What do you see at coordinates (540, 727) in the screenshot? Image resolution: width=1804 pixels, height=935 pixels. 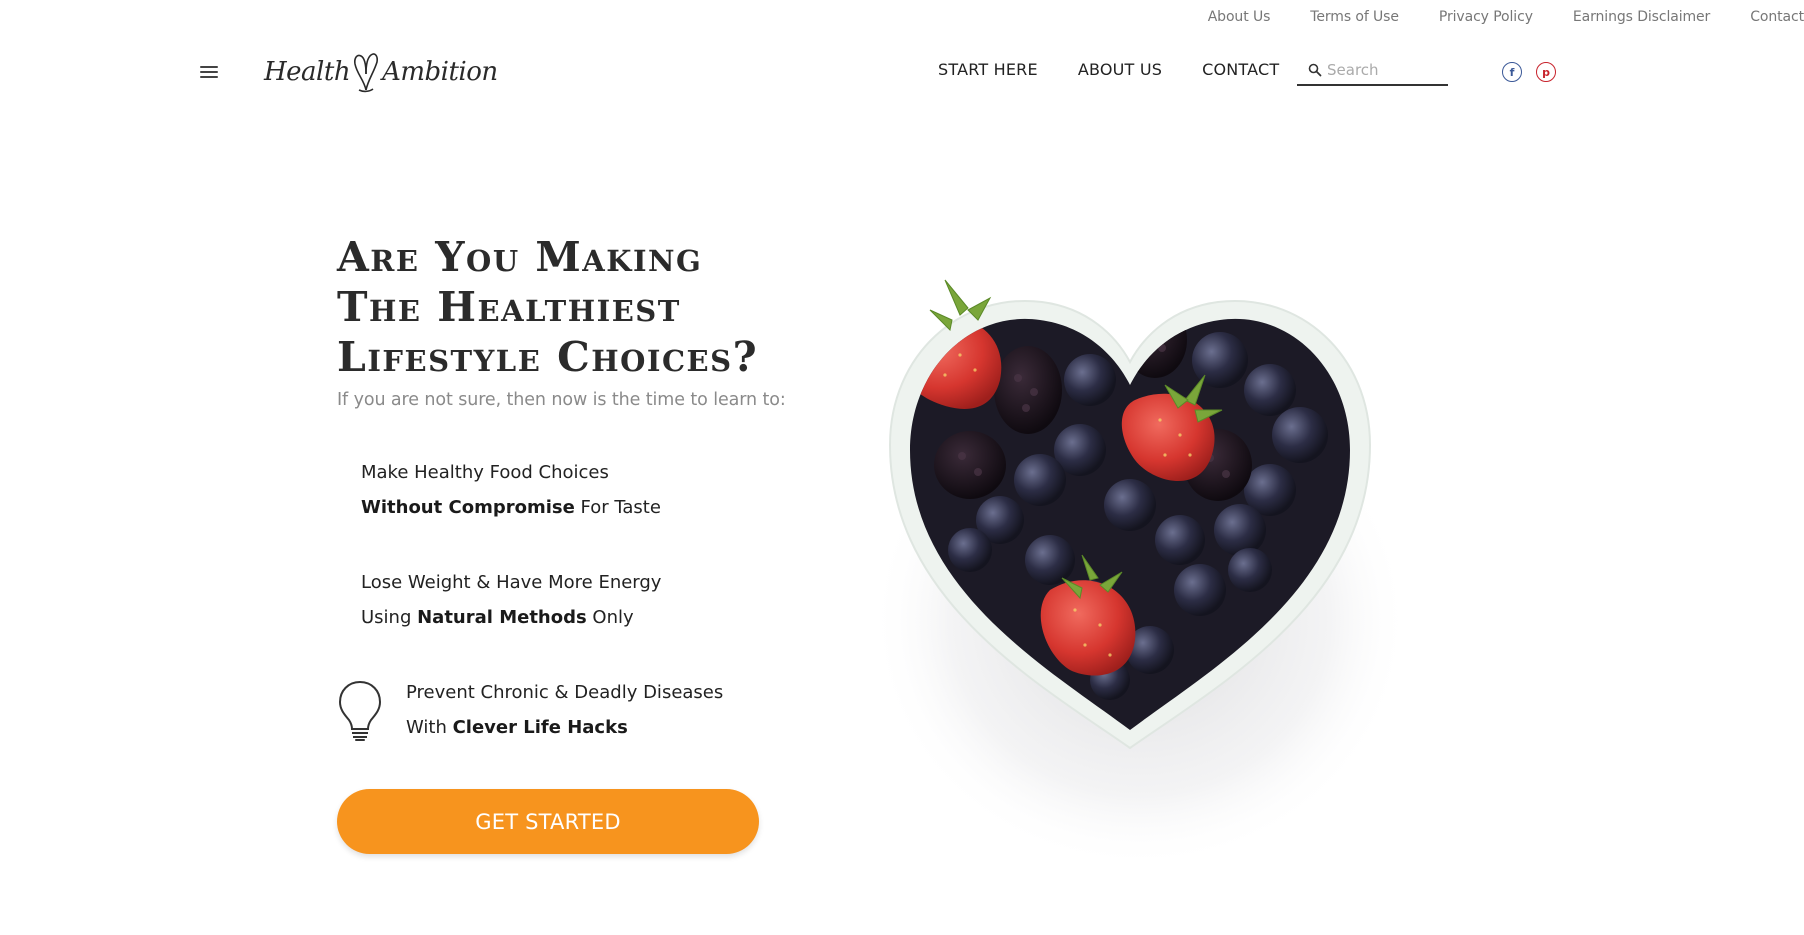 I see `benefit-diseases-bold: Clever Life Hacks` at bounding box center [540, 727].